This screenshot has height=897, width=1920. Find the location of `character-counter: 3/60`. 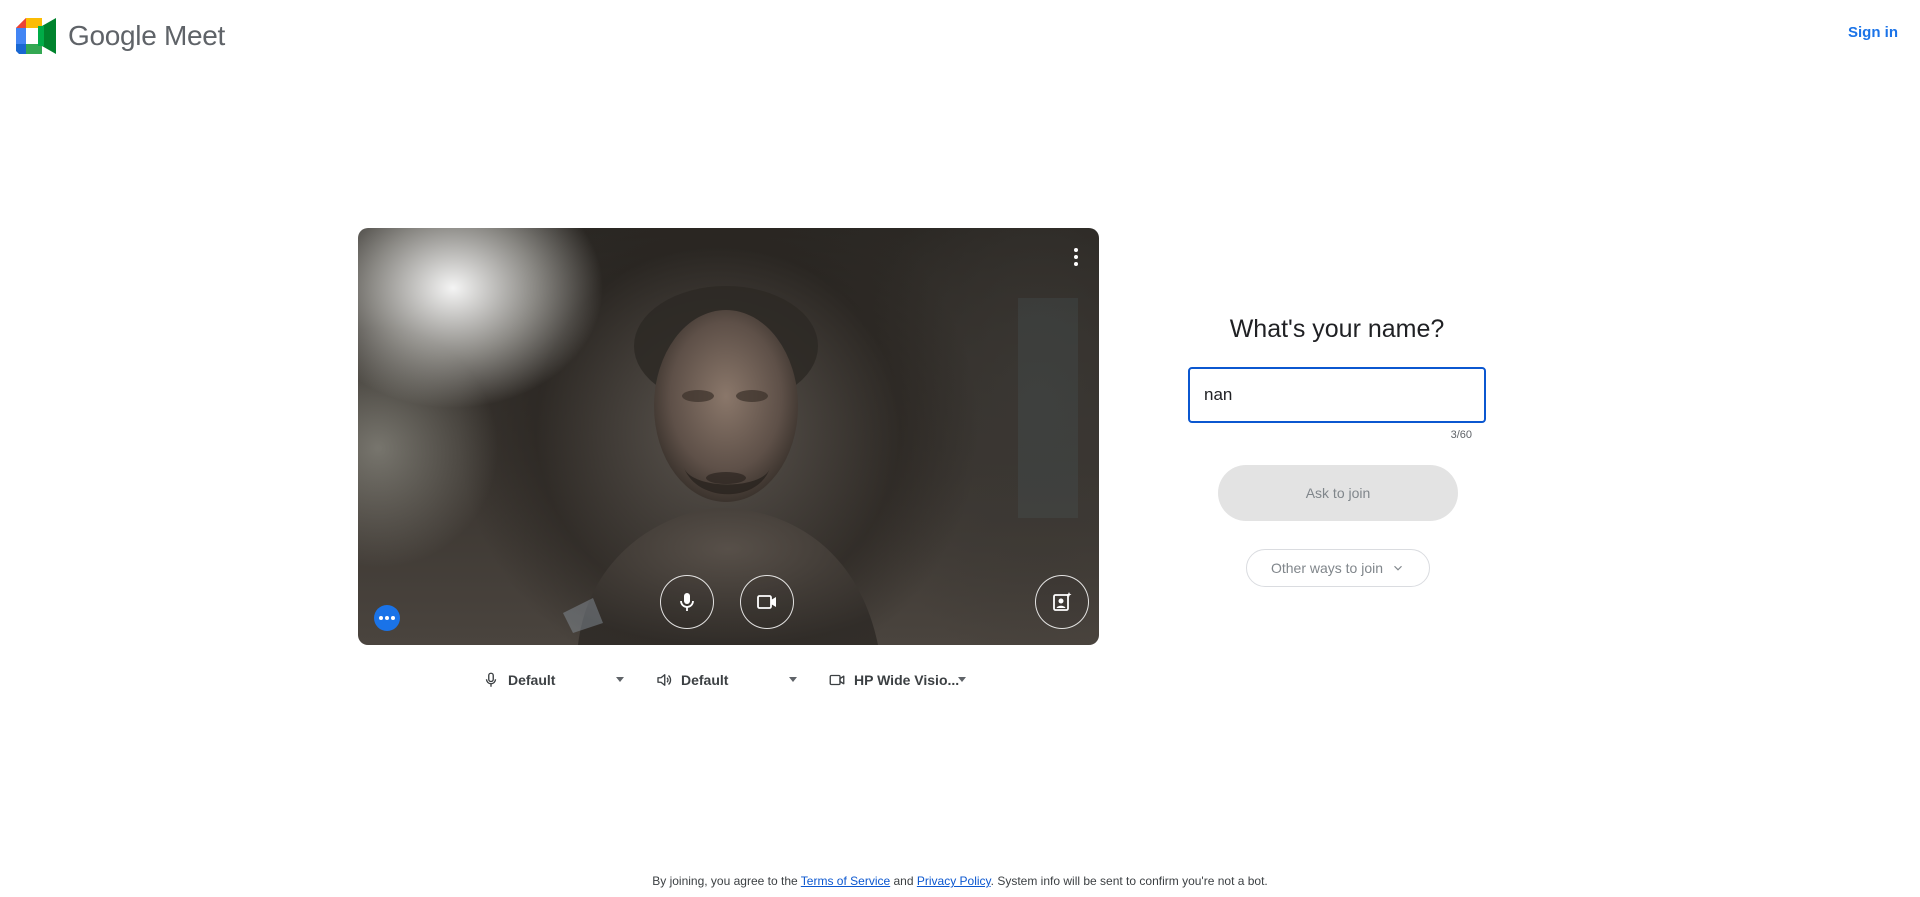

character-counter: 3/60 is located at coordinates (1461, 435).